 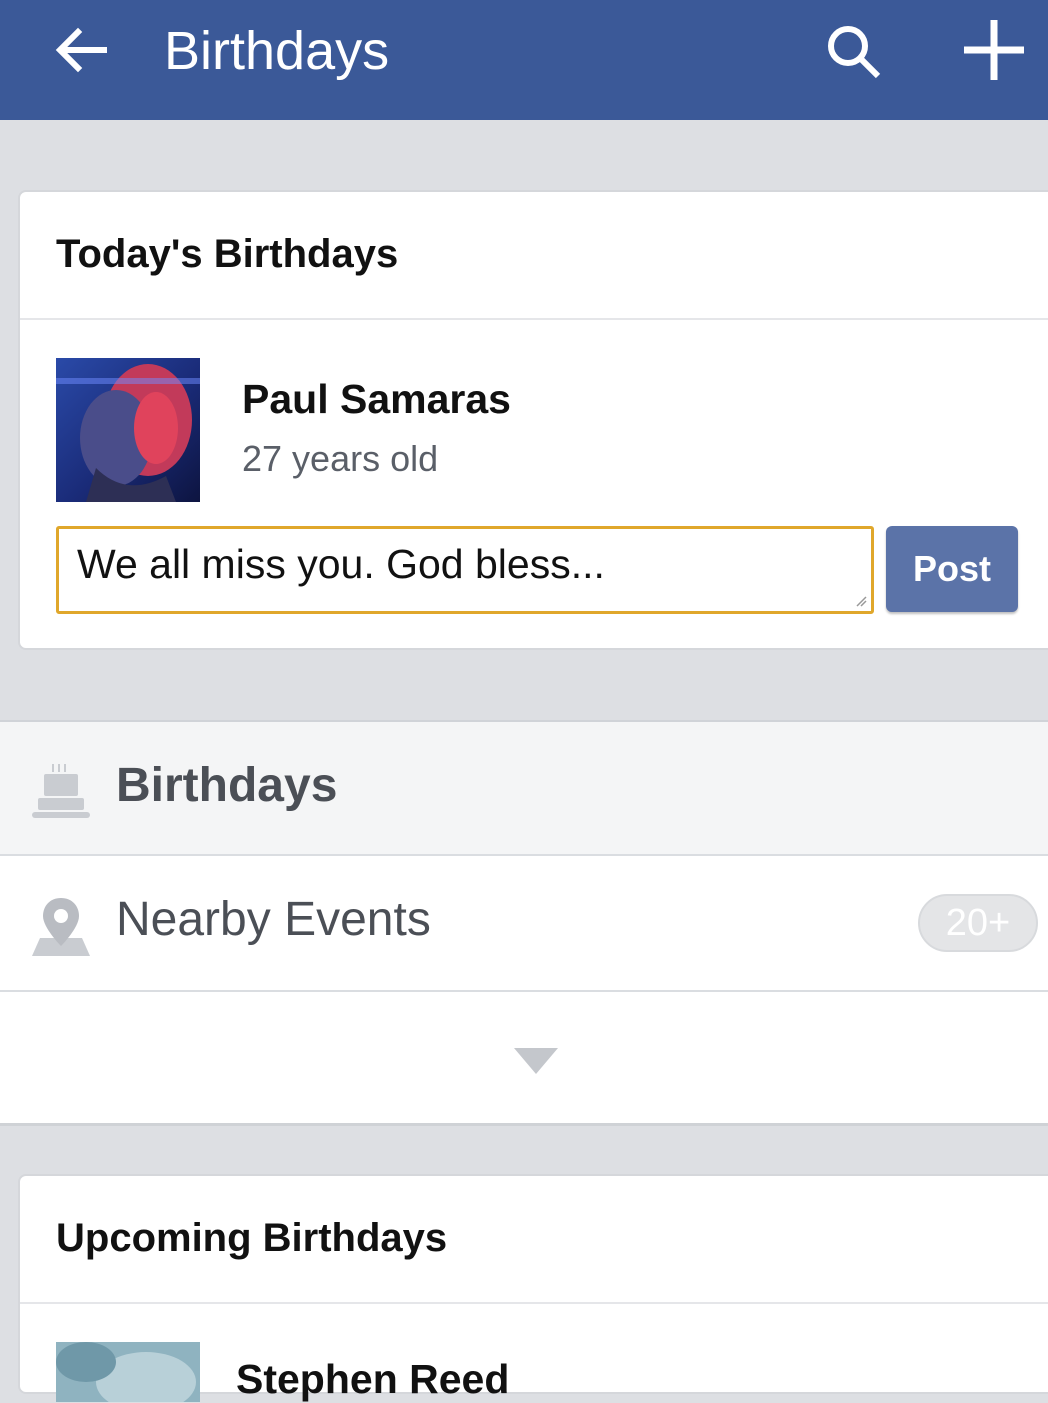 What do you see at coordinates (273, 919) in the screenshot?
I see `menu-item-label: Nearby Events` at bounding box center [273, 919].